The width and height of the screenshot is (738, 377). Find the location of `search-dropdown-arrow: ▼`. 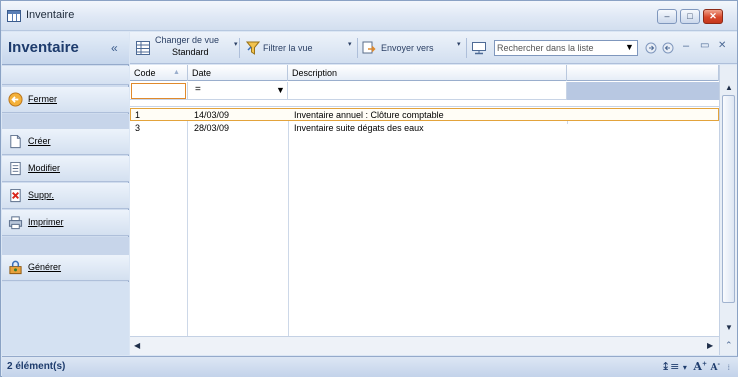

search-dropdown-arrow: ▼ is located at coordinates (629, 47).